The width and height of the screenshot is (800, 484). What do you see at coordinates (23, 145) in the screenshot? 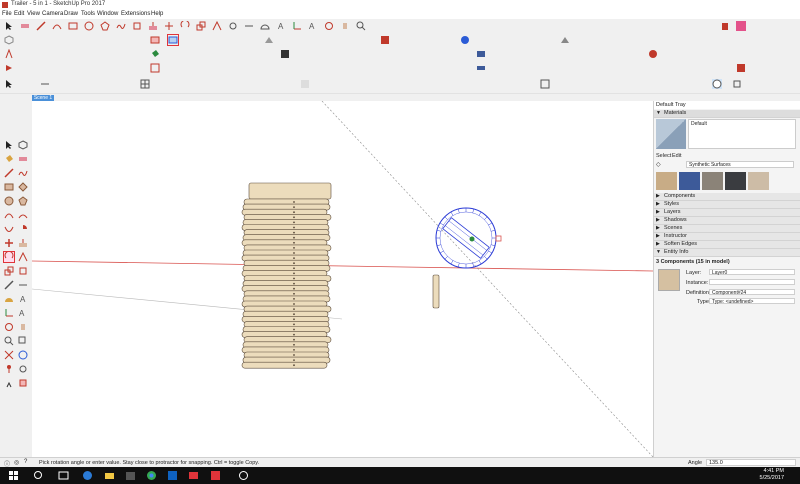
I see `make-component-icon` at bounding box center [23, 145].